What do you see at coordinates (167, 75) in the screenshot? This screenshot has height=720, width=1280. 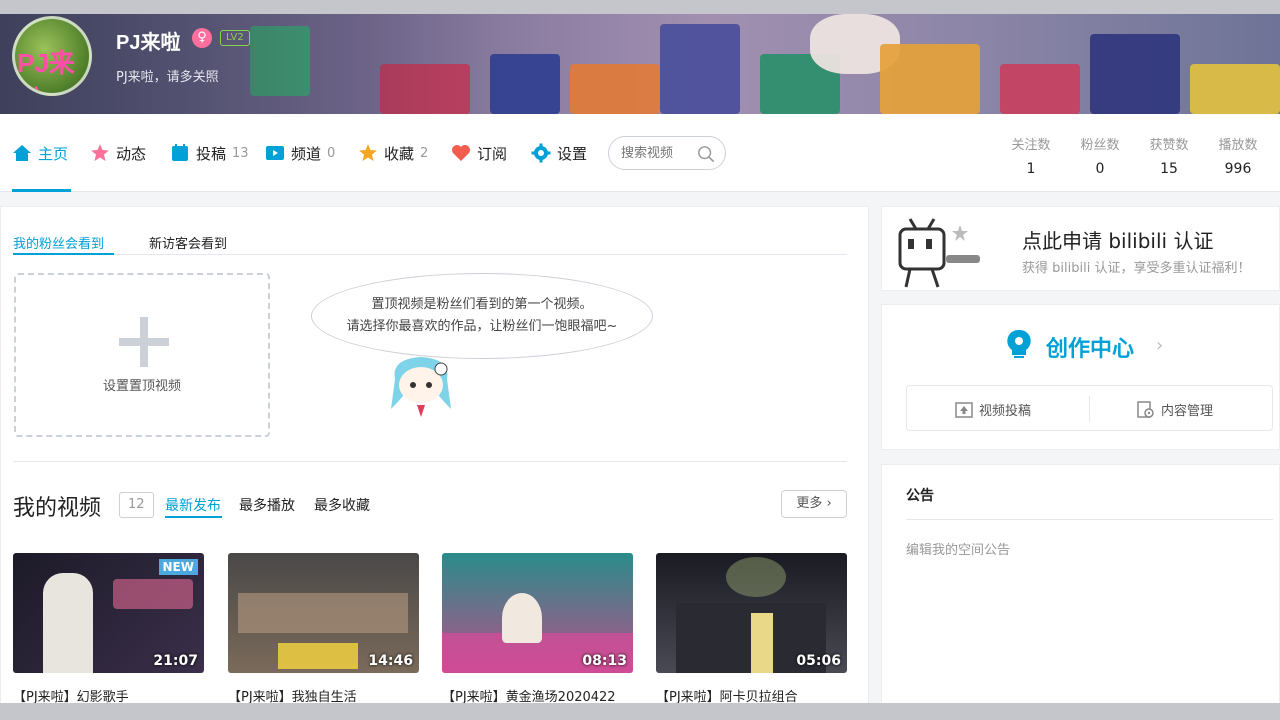 I see `signature: PJ来啦，请多关照` at bounding box center [167, 75].